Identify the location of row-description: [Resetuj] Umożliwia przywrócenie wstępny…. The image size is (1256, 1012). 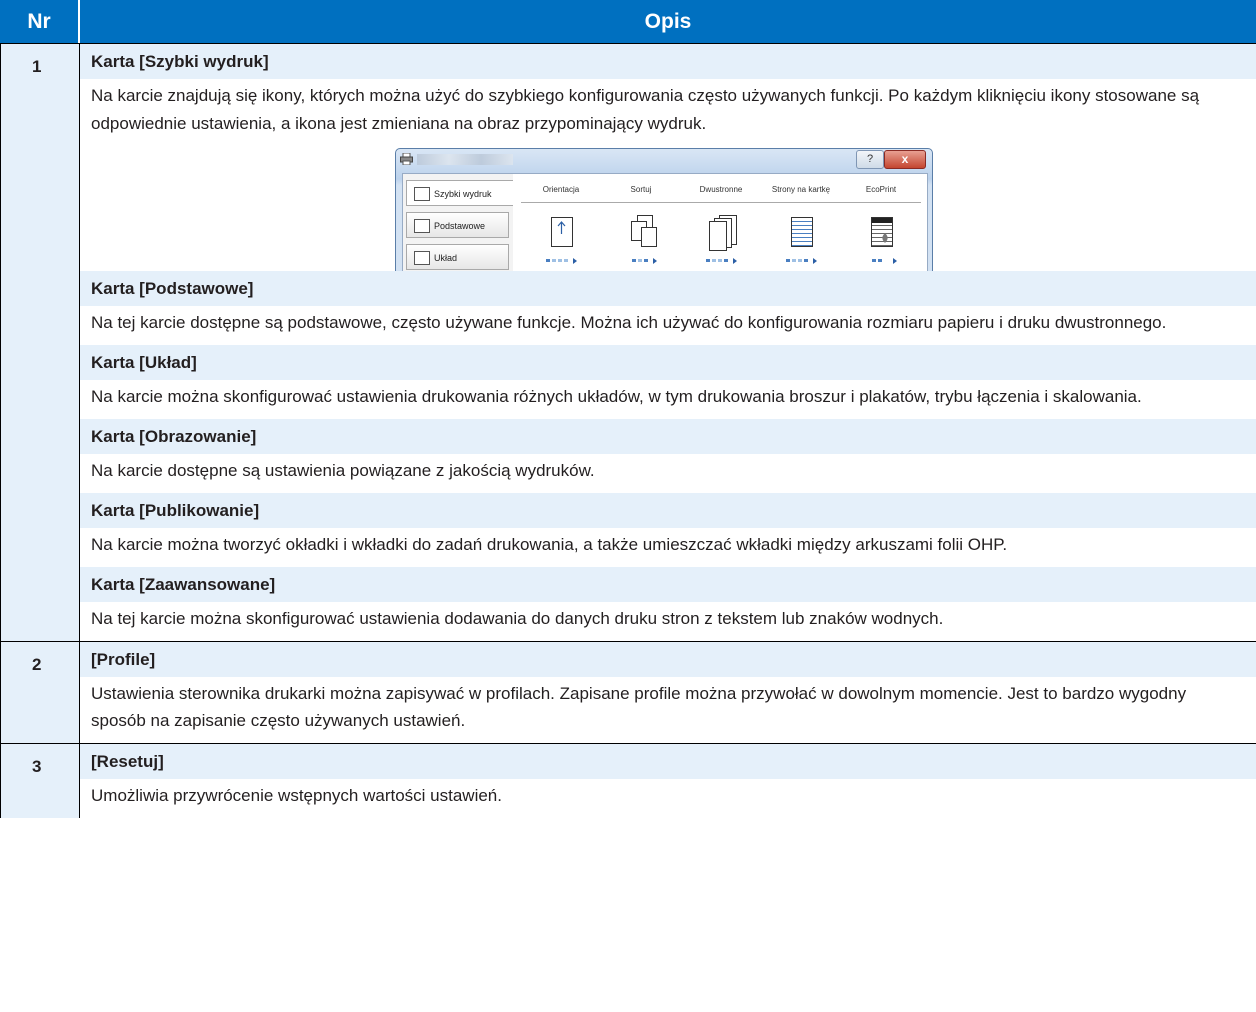
(668, 781).